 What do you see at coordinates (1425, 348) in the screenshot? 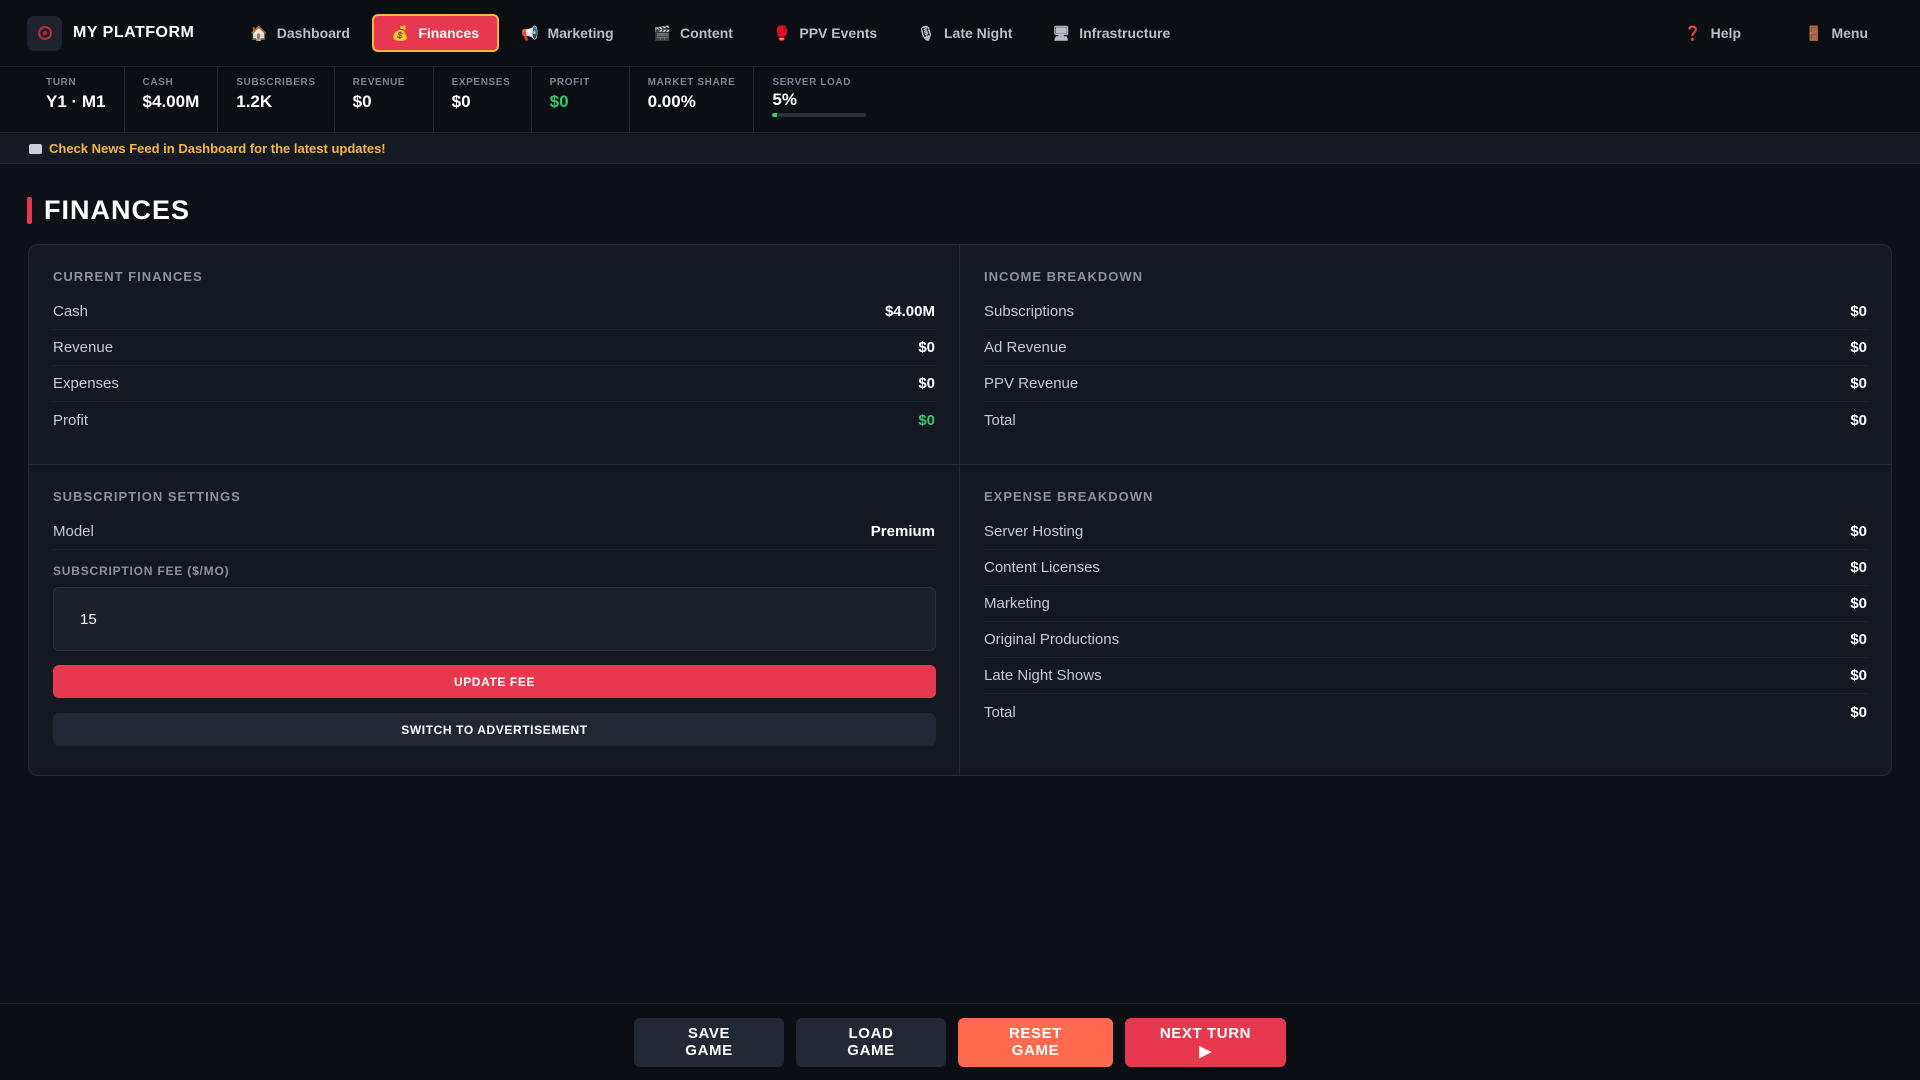
I see `income-row-ad-revenue: Ad Revenue $0` at bounding box center [1425, 348].